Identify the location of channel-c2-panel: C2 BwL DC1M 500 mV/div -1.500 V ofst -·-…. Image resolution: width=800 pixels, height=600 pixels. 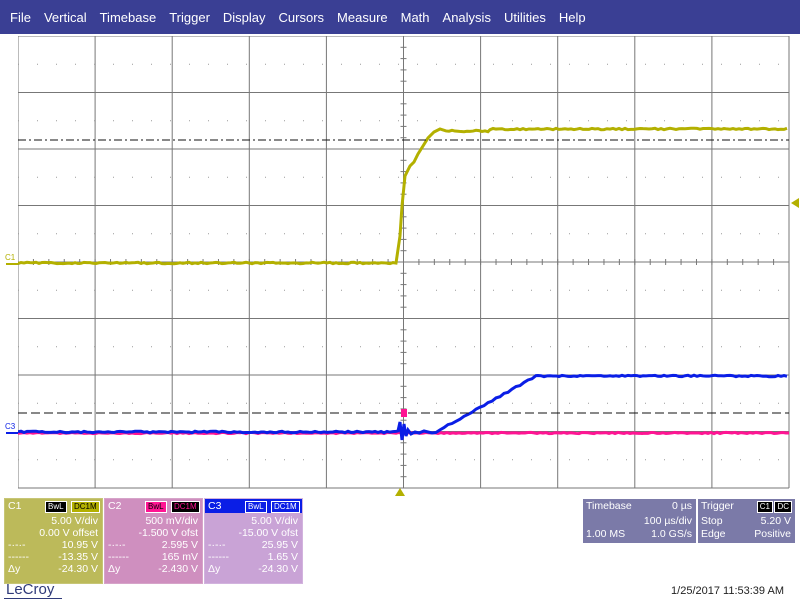
(153, 541).